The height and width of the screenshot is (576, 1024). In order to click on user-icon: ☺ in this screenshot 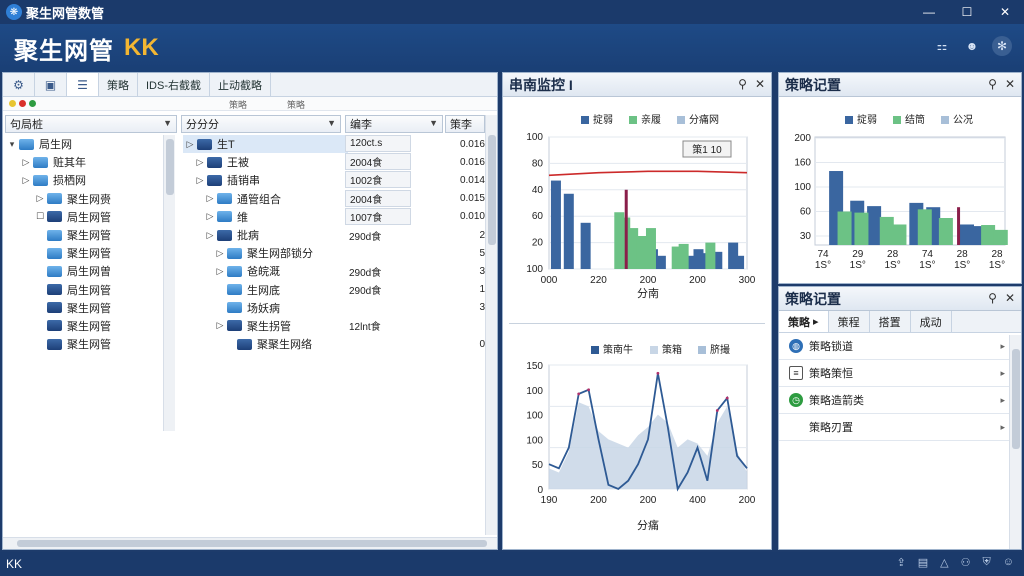, I will do `click(1008, 562)`.